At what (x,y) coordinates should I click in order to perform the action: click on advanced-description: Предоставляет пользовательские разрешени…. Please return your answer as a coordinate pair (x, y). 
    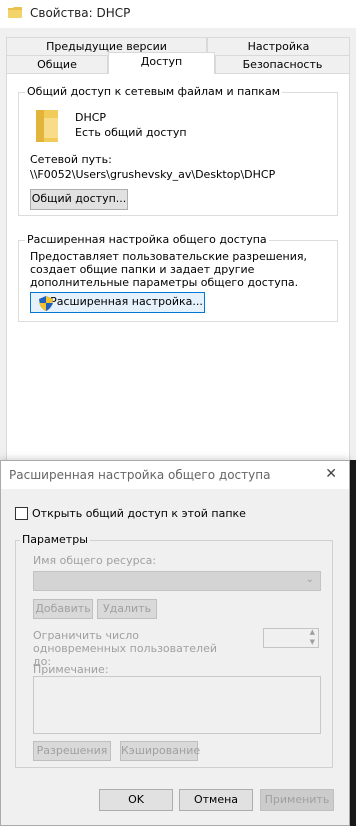
    Looking at the image, I should click on (168, 269).